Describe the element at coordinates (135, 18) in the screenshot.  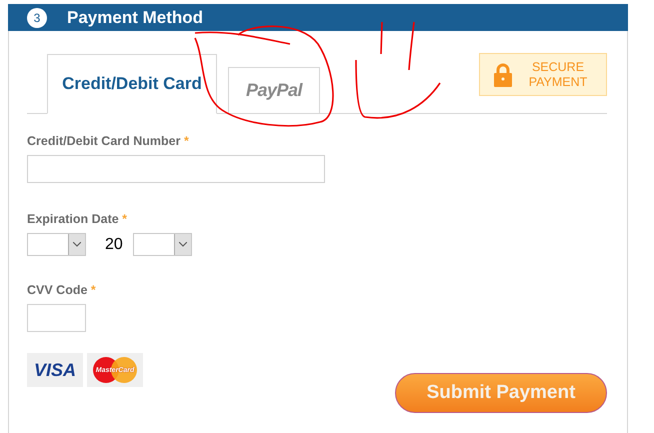
I see `section-title: Payment Method` at that location.